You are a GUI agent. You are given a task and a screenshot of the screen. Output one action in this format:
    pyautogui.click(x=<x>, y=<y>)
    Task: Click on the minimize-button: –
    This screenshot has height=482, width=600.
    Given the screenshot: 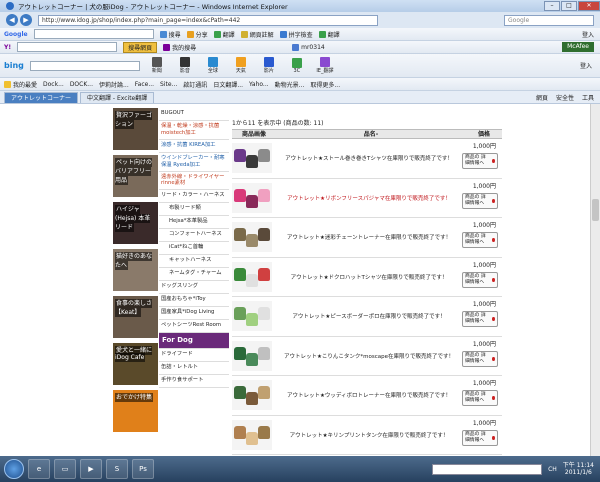 What is the action you would take?
    pyautogui.click(x=552, y=6)
    